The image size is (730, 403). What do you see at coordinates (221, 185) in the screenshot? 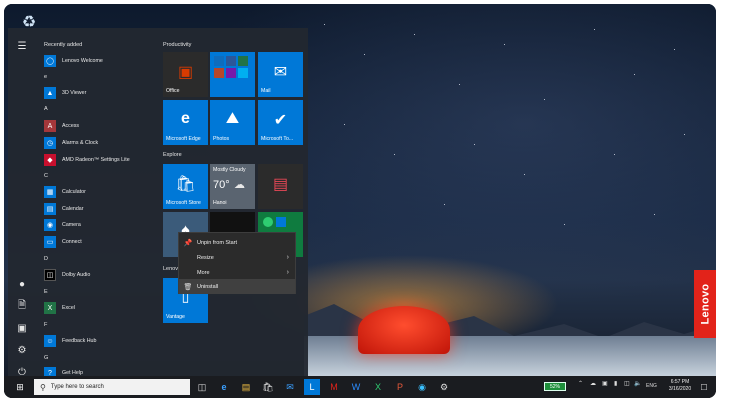
I see `weather-temperature: 70°` at bounding box center [221, 185].